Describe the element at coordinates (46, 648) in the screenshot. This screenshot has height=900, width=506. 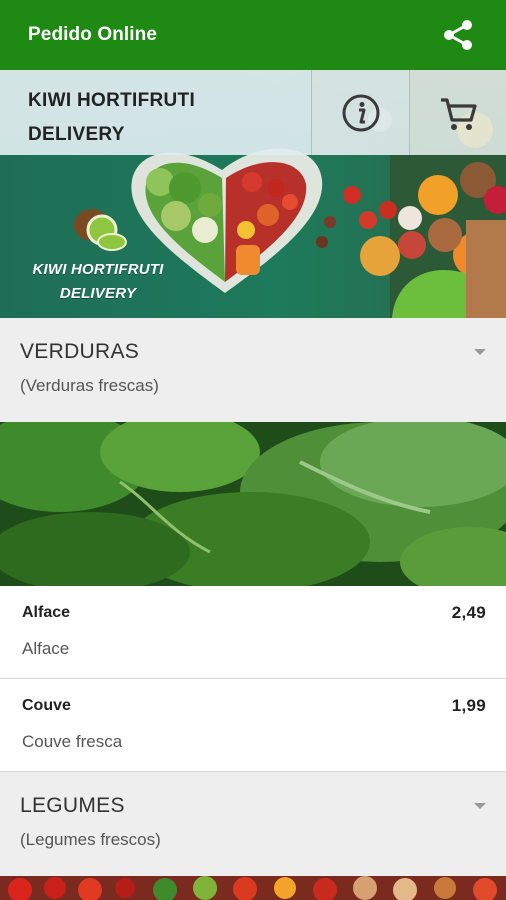
I see `product-description: Alface` at that location.